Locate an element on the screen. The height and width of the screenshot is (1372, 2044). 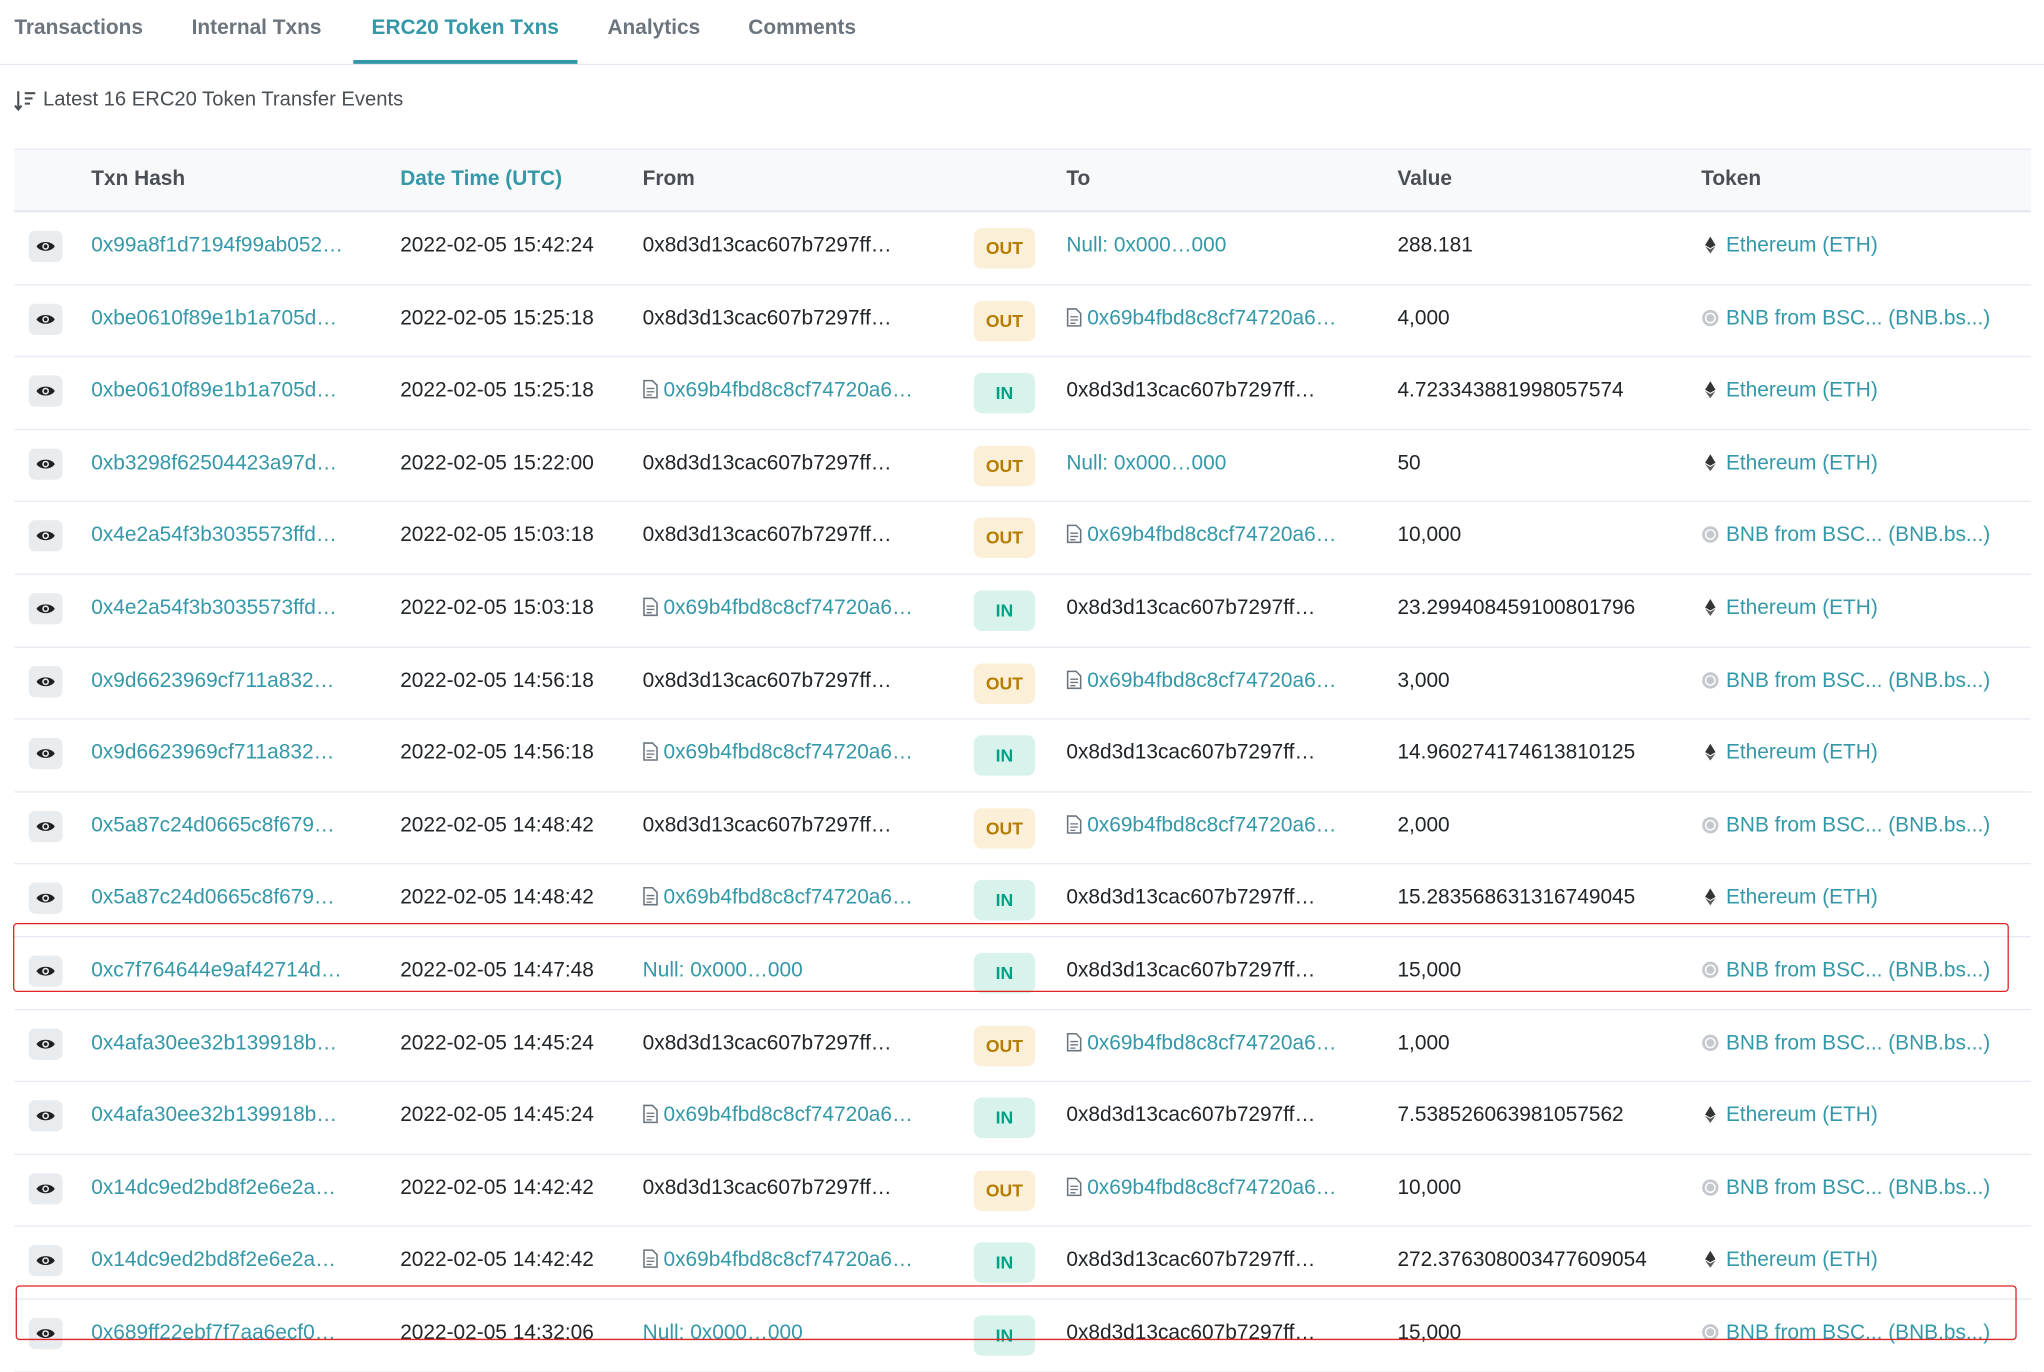
tab-comments: Comments is located at coordinates (802, 32).